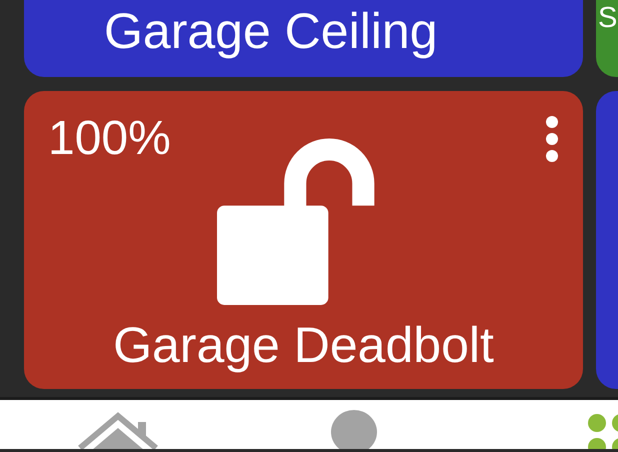 This screenshot has width=618, height=452. I want to click on more-icon, so click(552, 139).